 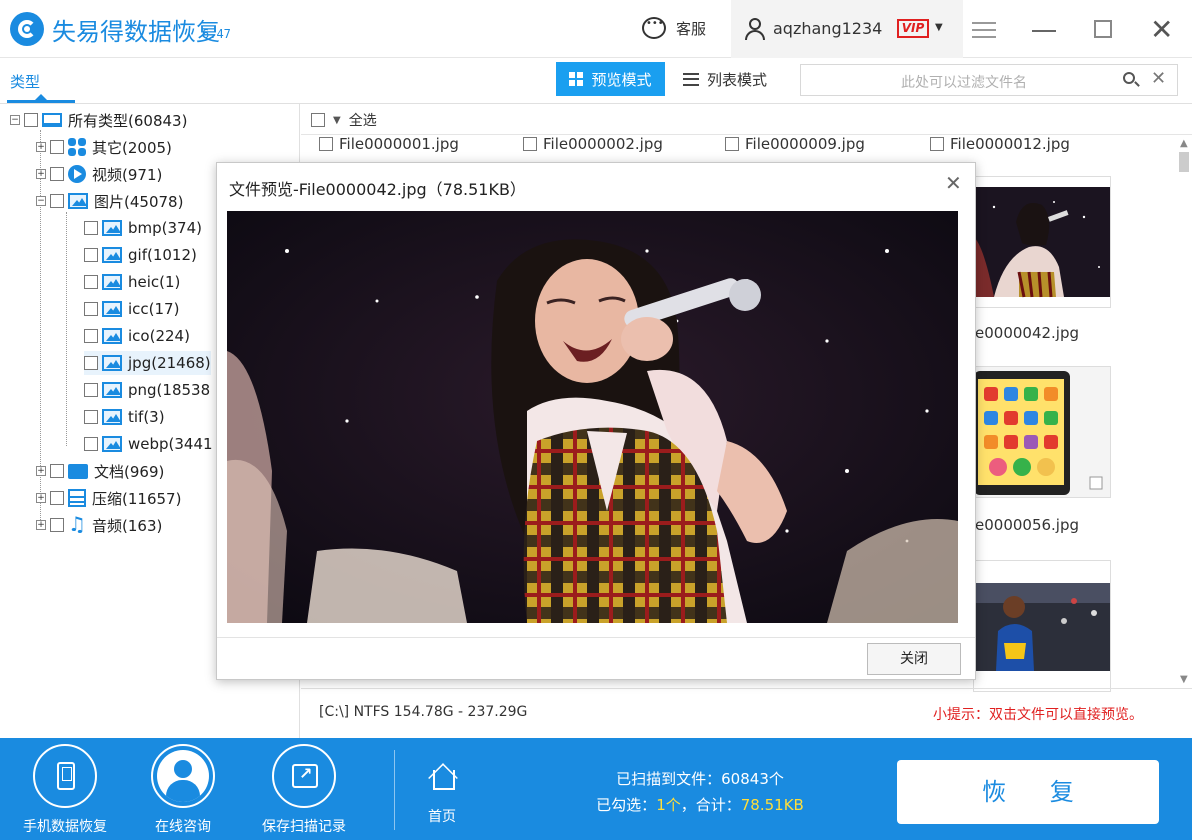 What do you see at coordinates (847, 29) in the screenshot?
I see `user-menu: aqzhang1234 VIP ▼` at bounding box center [847, 29].